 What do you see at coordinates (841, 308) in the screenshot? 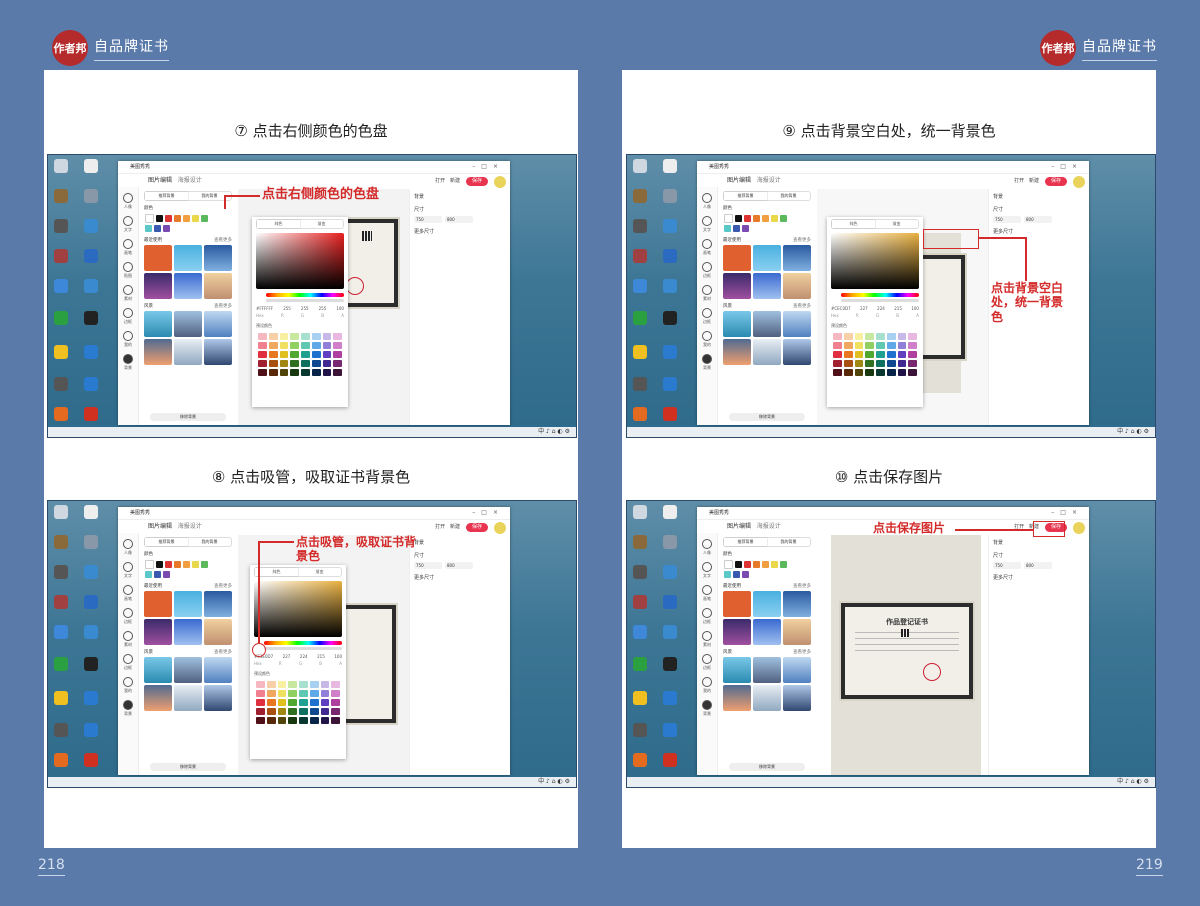
I see `hex-value: #CEC0D7` at bounding box center [841, 308].